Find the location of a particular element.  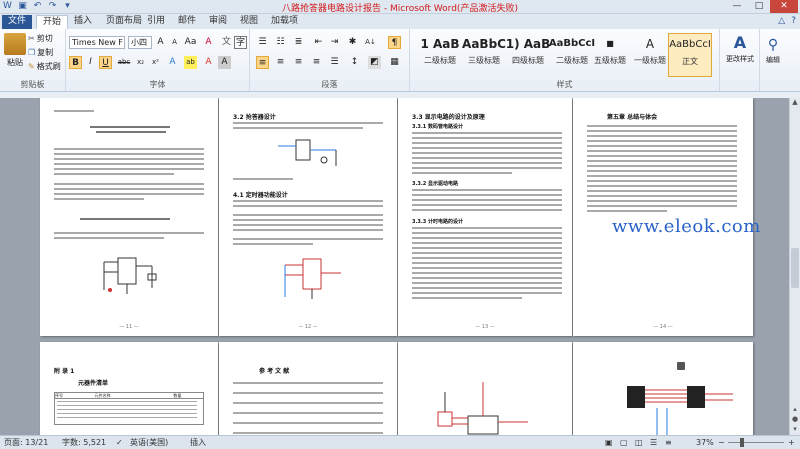

next-page-icon: ▾ is located at coordinates (795, 430).